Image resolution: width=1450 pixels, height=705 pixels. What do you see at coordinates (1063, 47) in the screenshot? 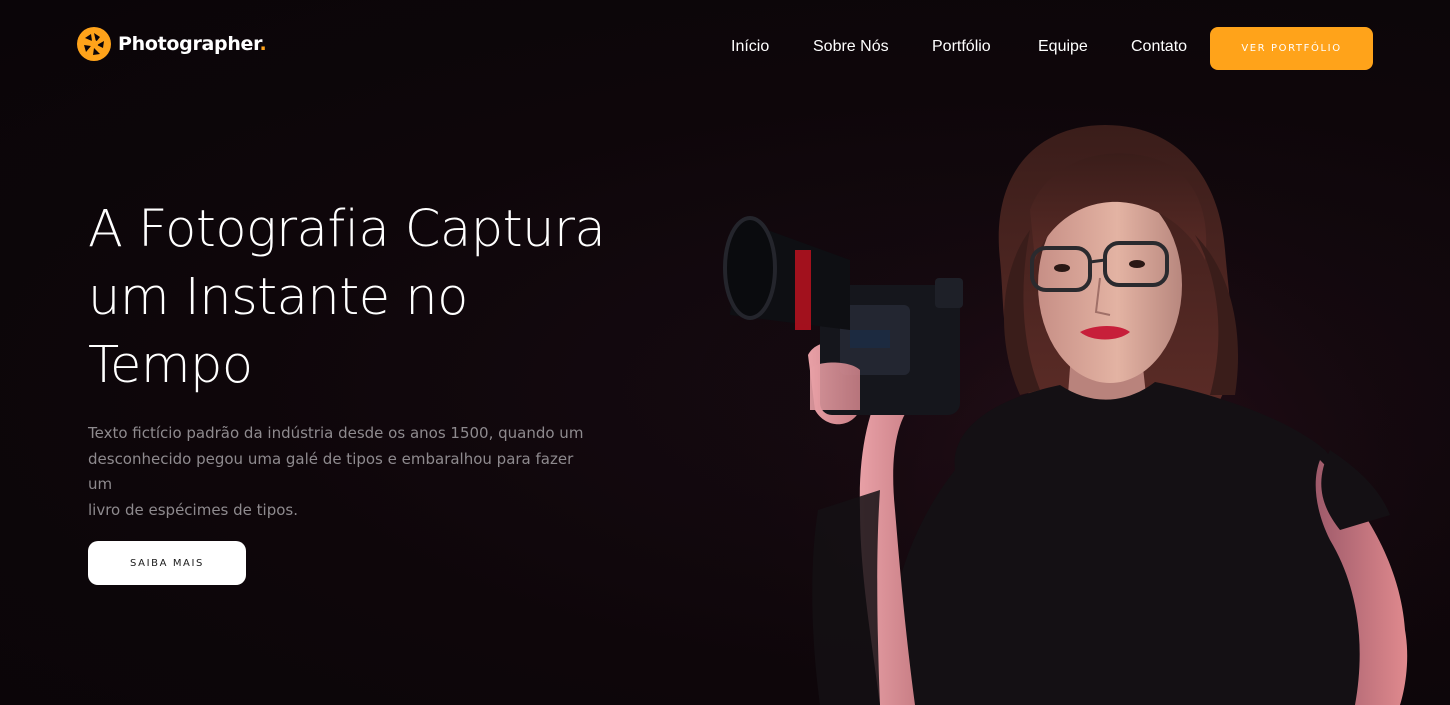
I see `nav-item-equipe: Equipe` at bounding box center [1063, 47].